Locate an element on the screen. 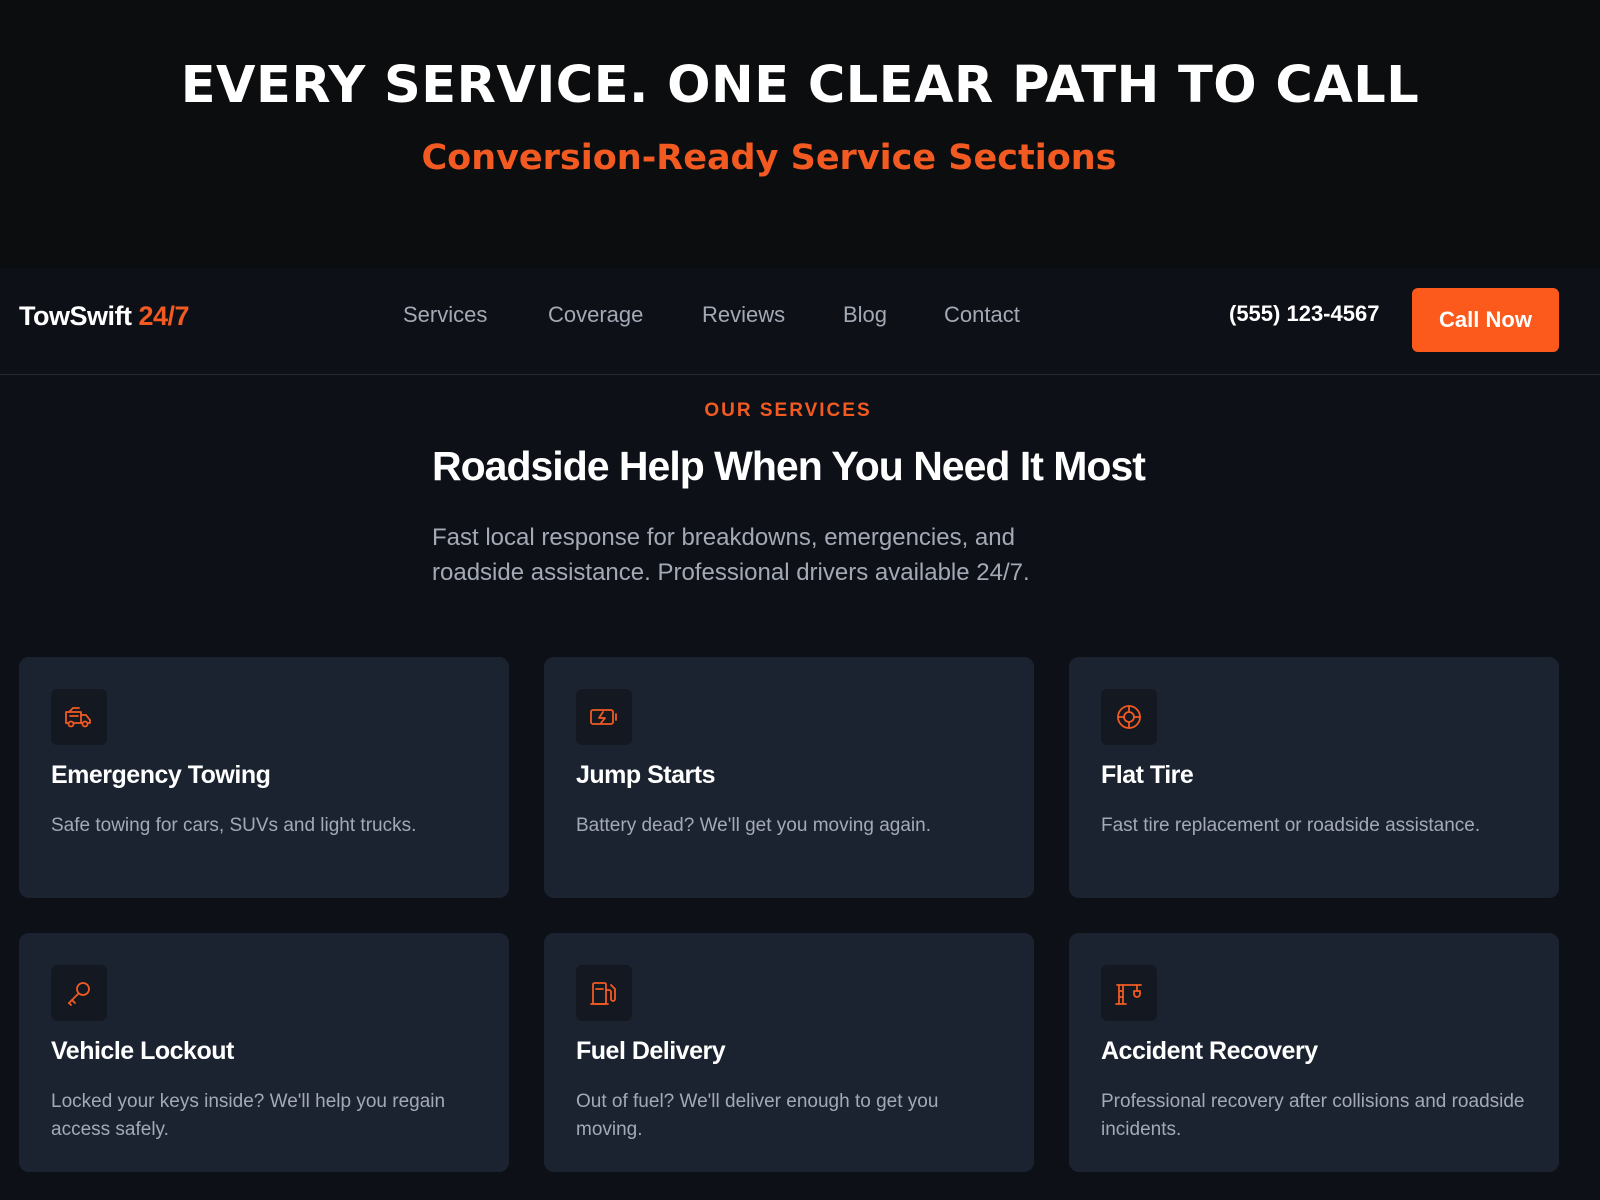 The image size is (1600, 1200). section-eyebrow: OUR SERVICES is located at coordinates (788, 410).